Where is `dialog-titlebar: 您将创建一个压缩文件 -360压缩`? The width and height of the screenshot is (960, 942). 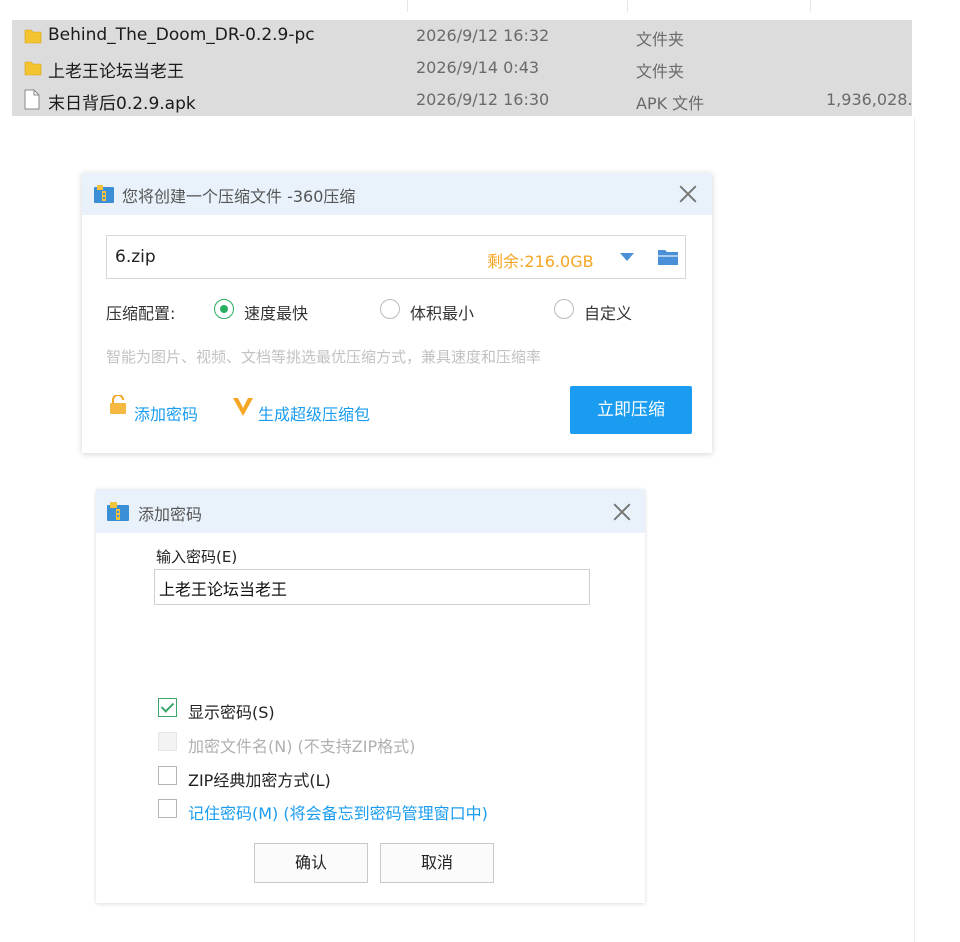 dialog-titlebar: 您将创建一个压缩文件 -360压缩 is located at coordinates (397, 194).